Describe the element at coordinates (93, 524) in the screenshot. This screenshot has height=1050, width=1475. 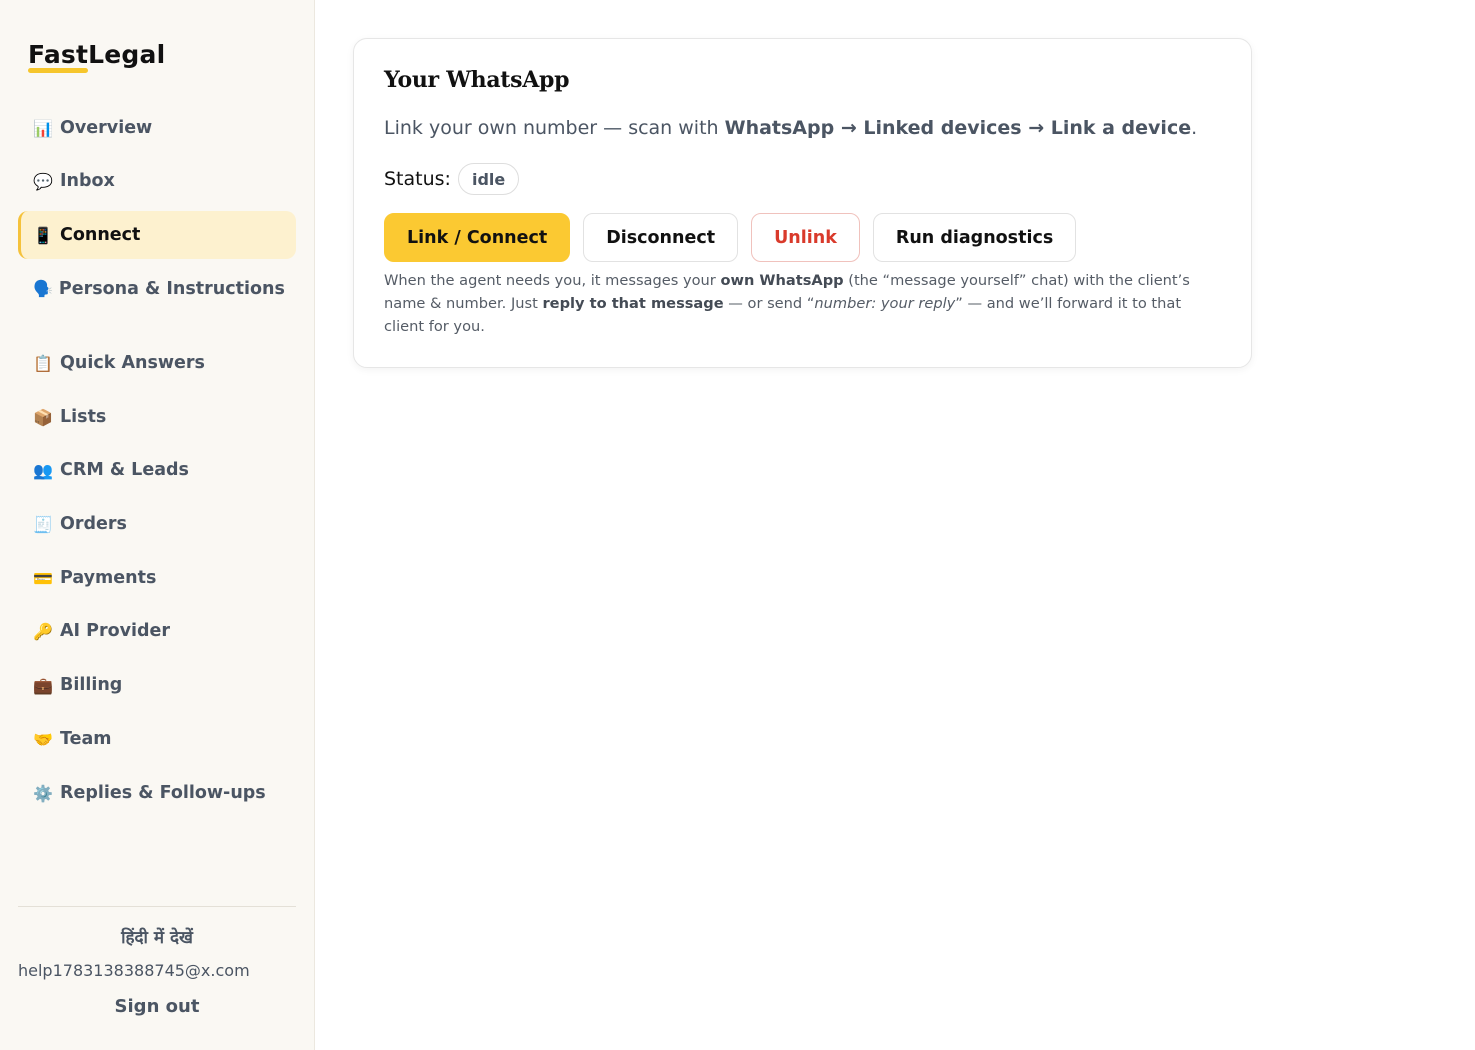
I see `sidebar-item-label: Orders` at that location.